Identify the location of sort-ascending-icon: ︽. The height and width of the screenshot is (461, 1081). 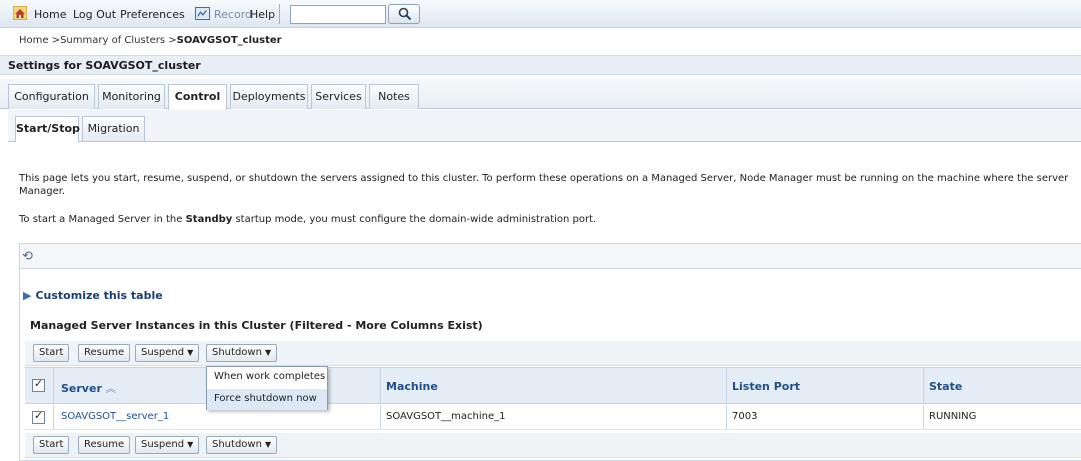
(111, 389).